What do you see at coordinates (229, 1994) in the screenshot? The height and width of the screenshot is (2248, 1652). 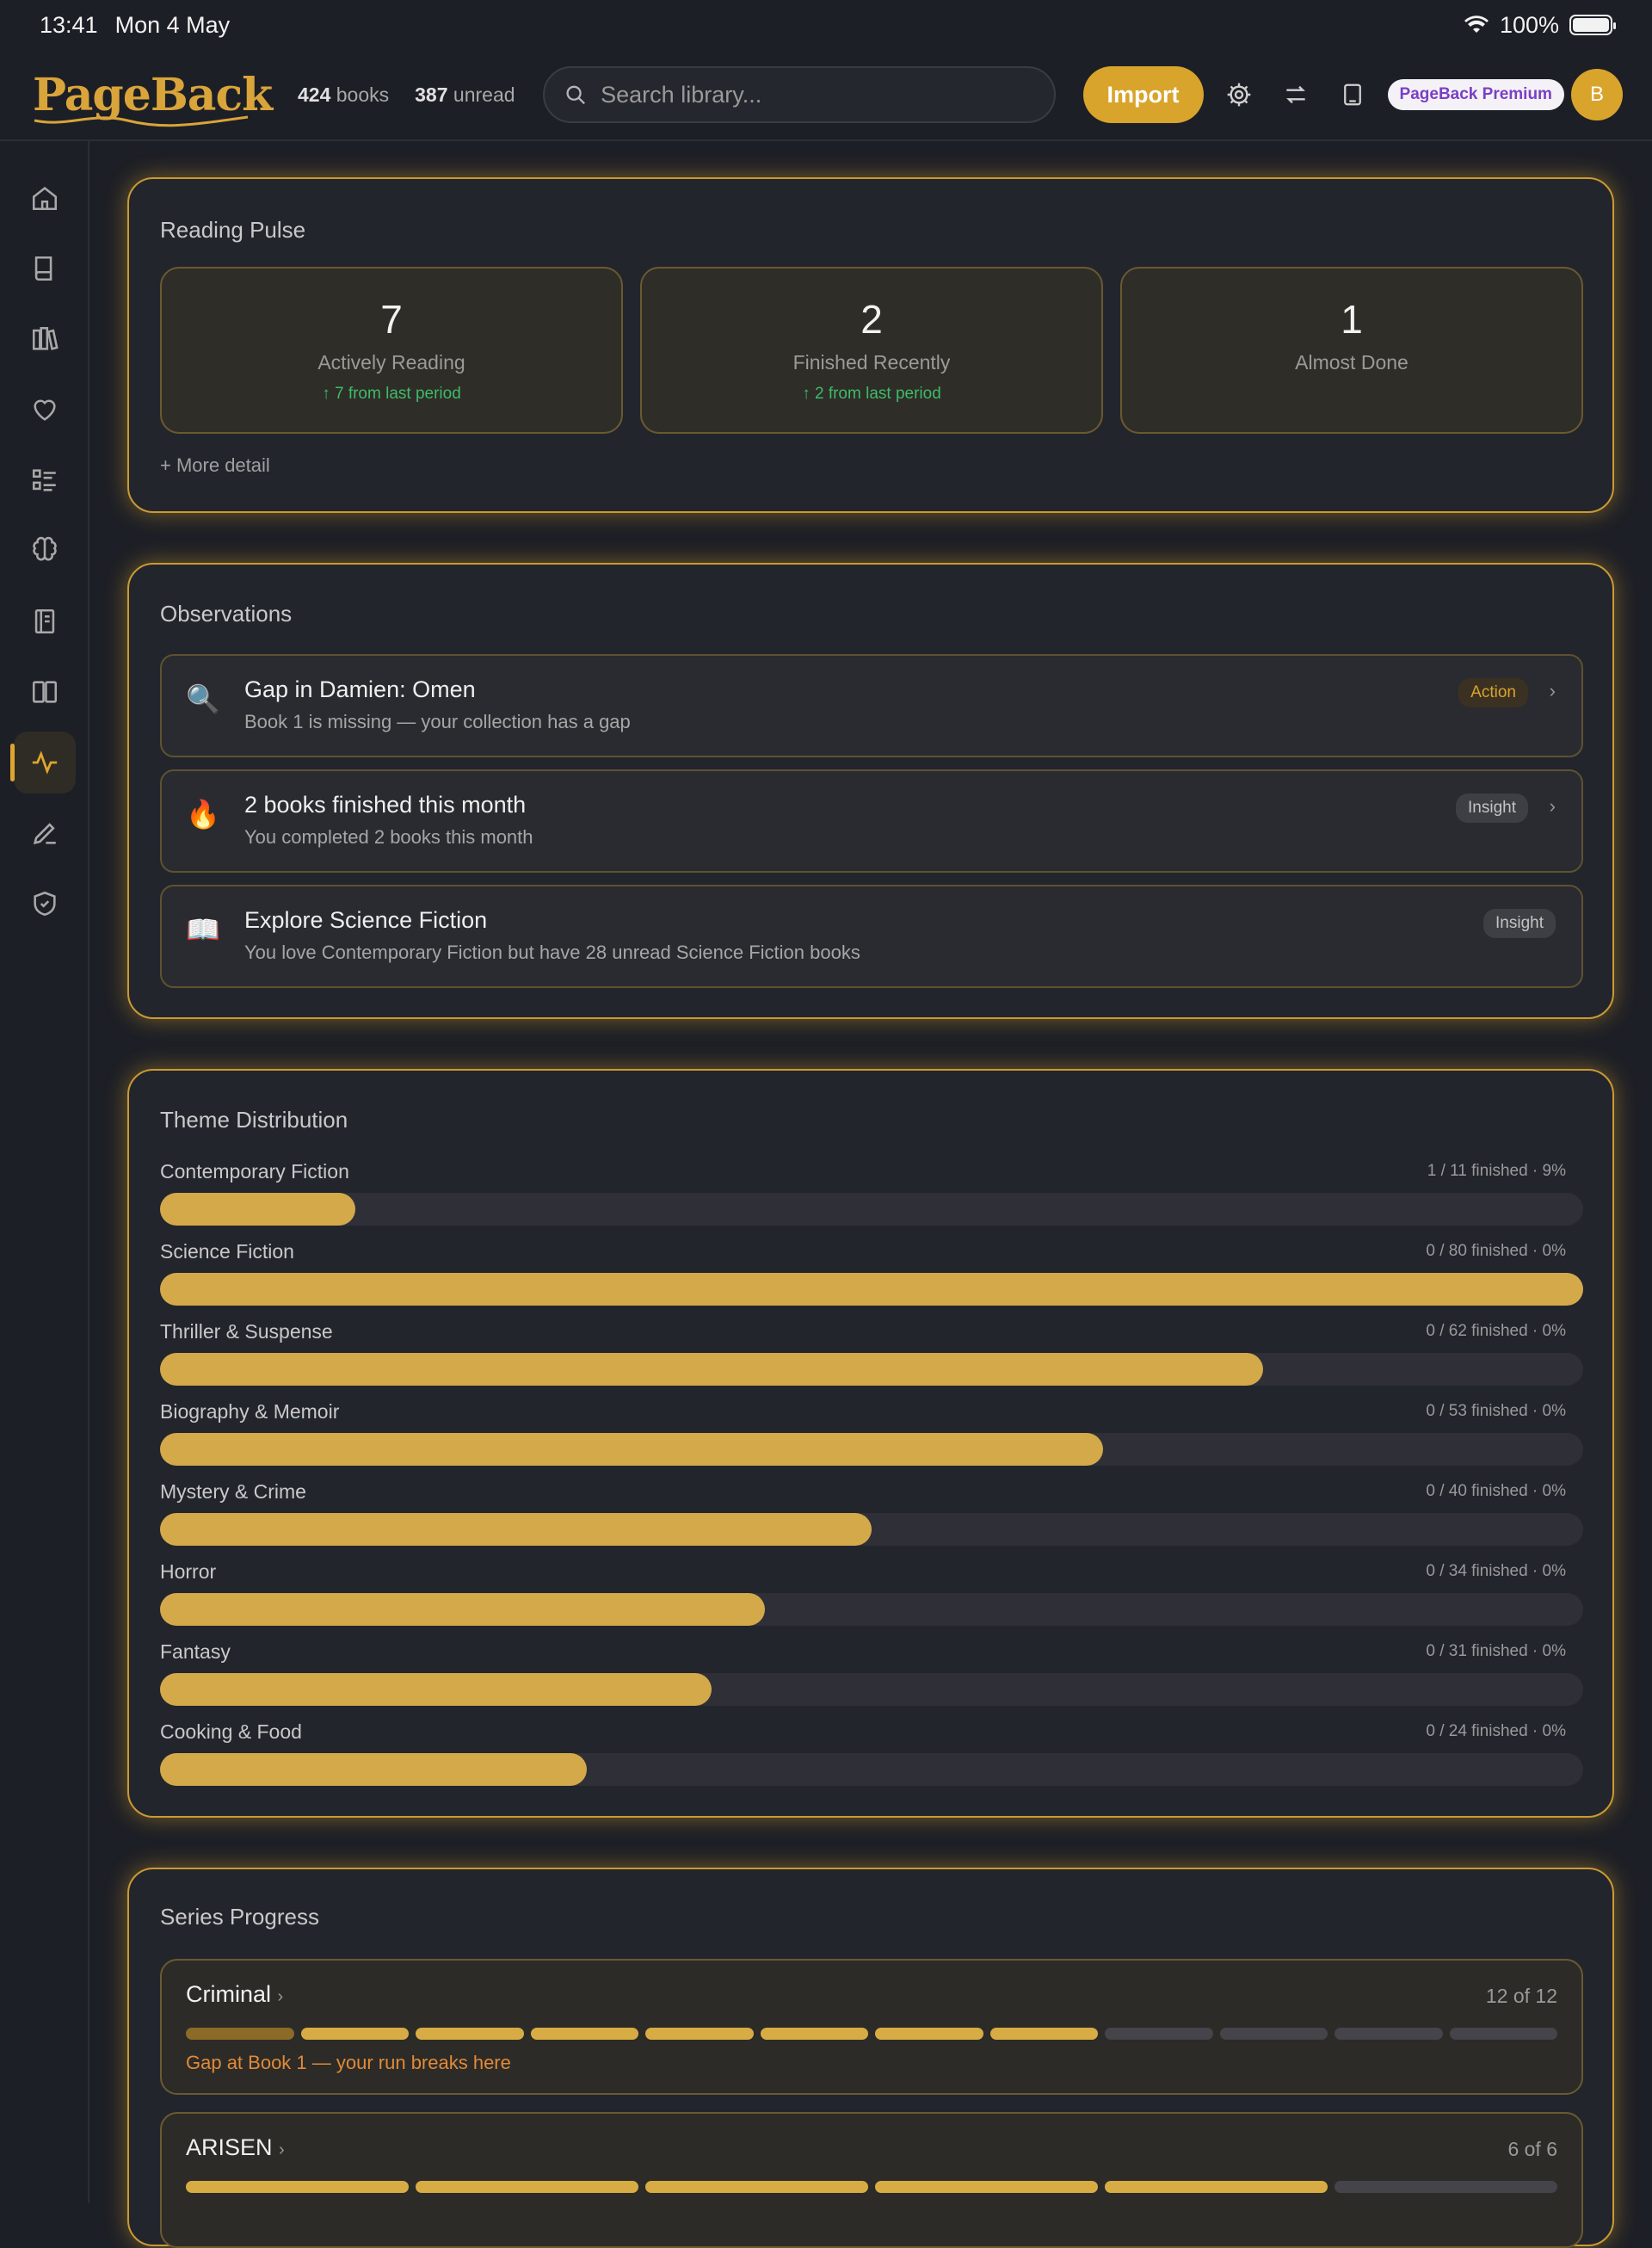 I see `series-name-text: Criminal` at bounding box center [229, 1994].